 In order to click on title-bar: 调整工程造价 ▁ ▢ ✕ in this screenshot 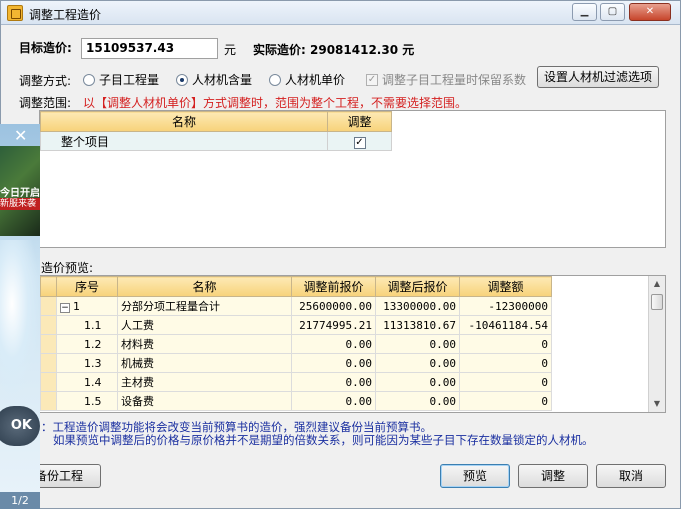, I will do `click(340, 13)`.